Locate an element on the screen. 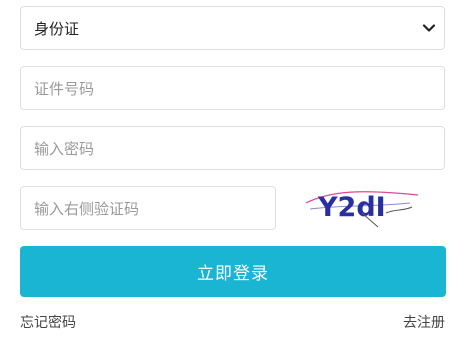 Image resolution: width=469 pixels, height=344 pixels. captcha-image: Y2dI is located at coordinates (360, 208).